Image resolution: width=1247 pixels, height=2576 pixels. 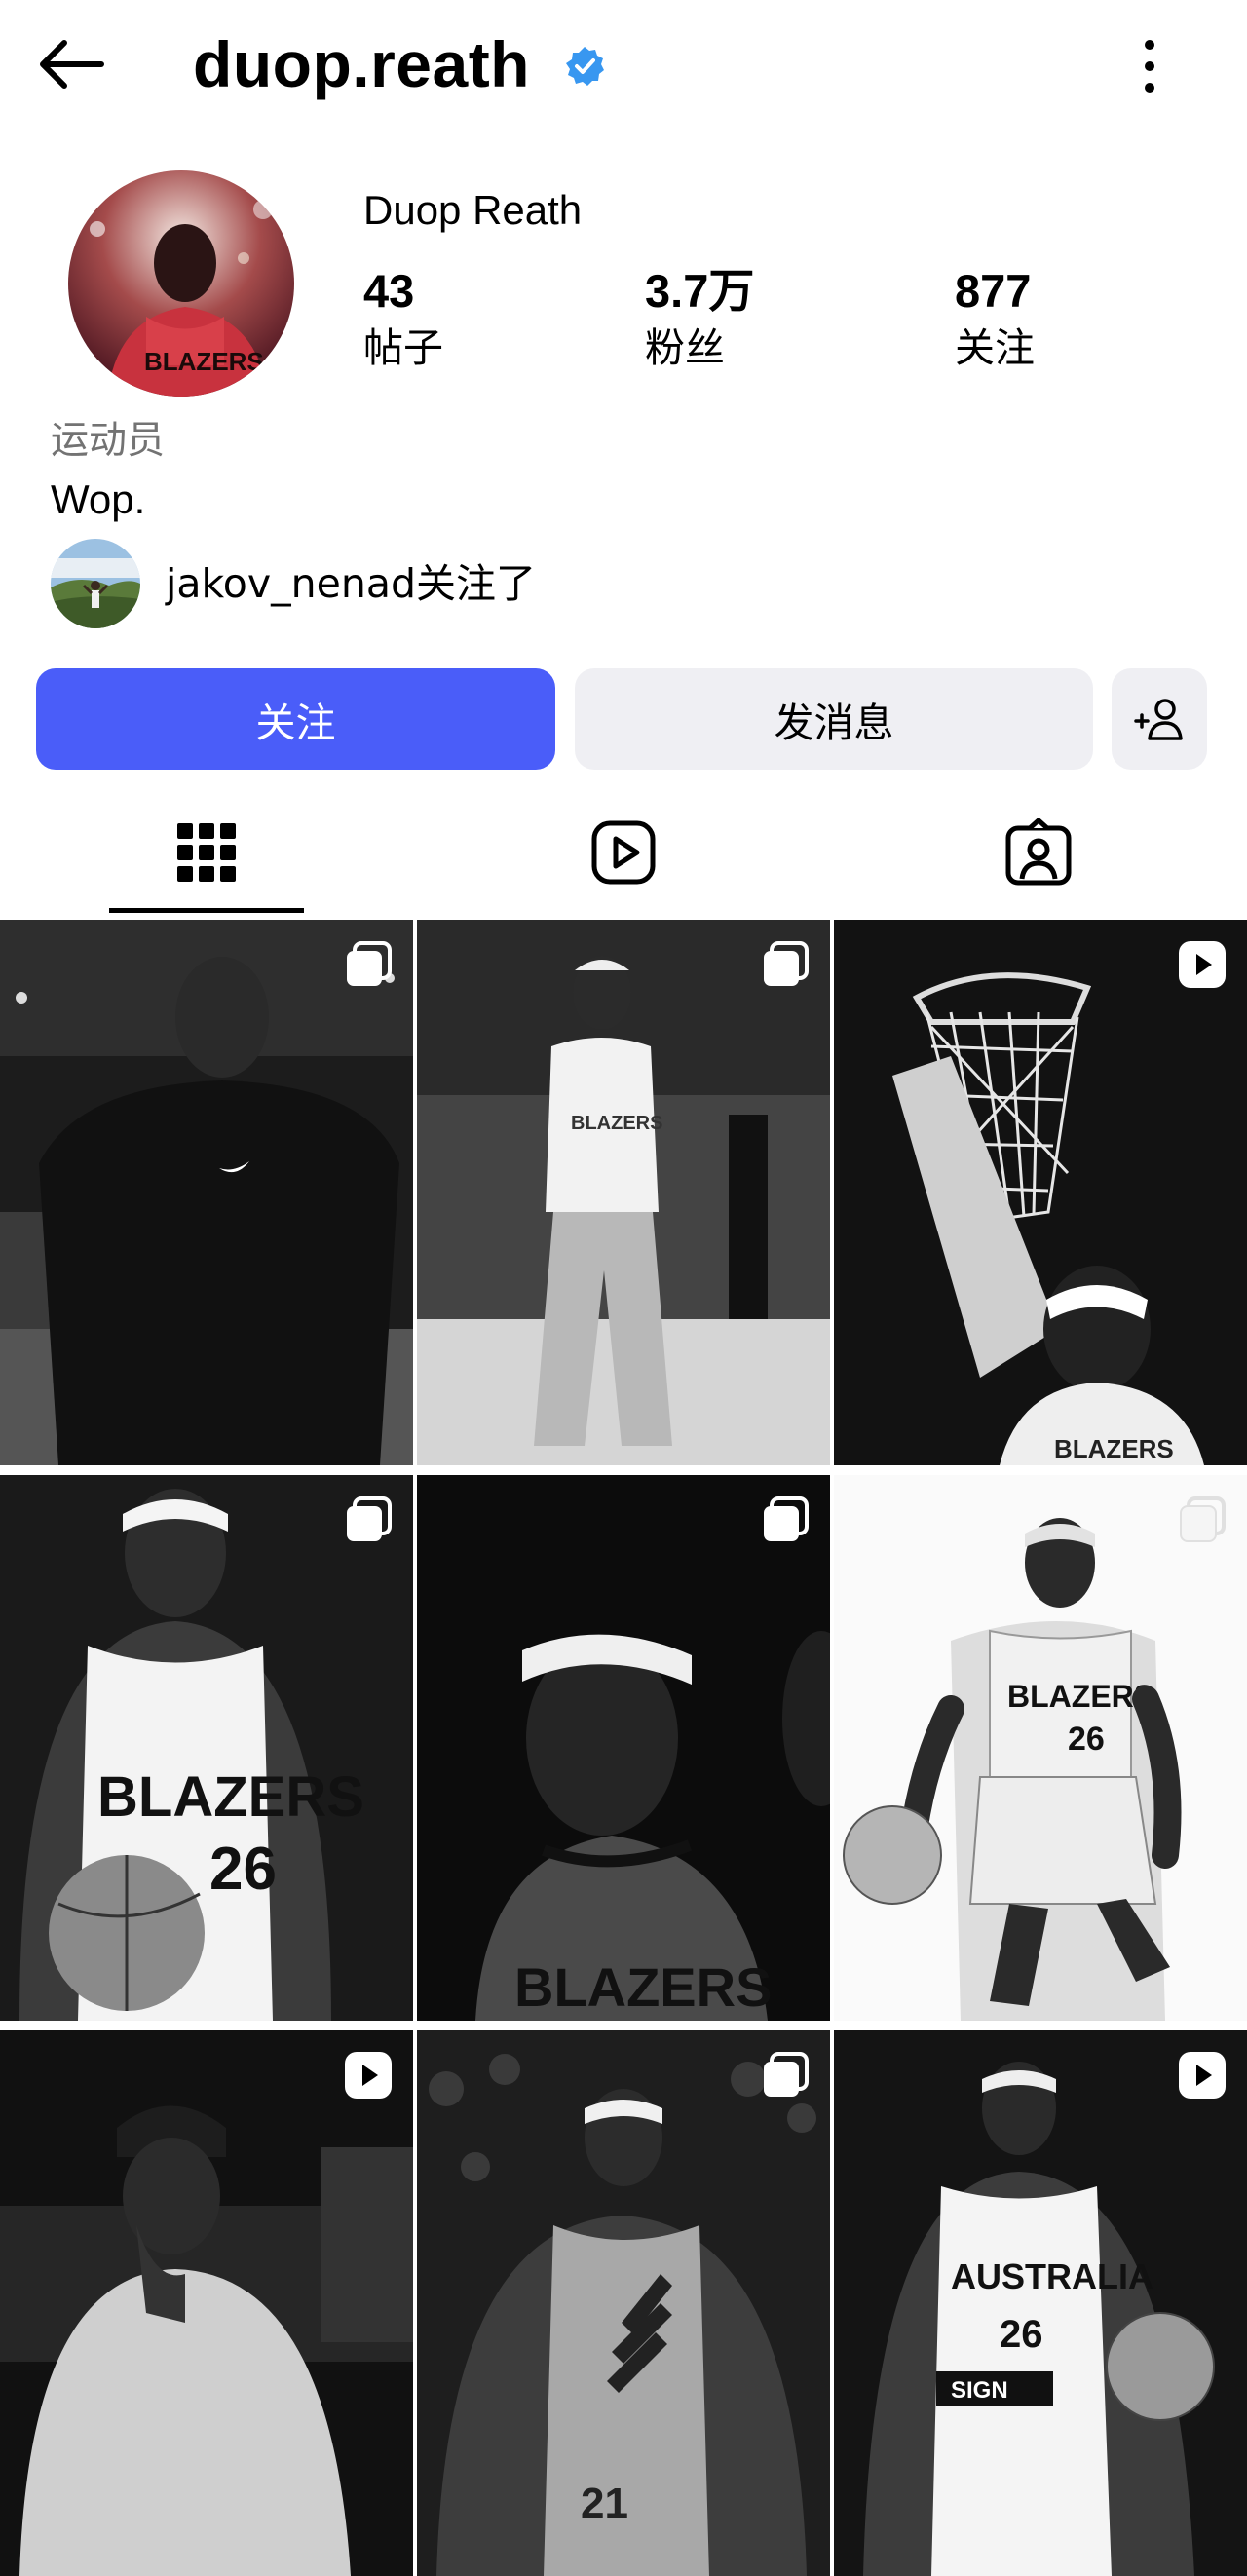 What do you see at coordinates (980, 2390) in the screenshot?
I see `svg-text: SIGN` at bounding box center [980, 2390].